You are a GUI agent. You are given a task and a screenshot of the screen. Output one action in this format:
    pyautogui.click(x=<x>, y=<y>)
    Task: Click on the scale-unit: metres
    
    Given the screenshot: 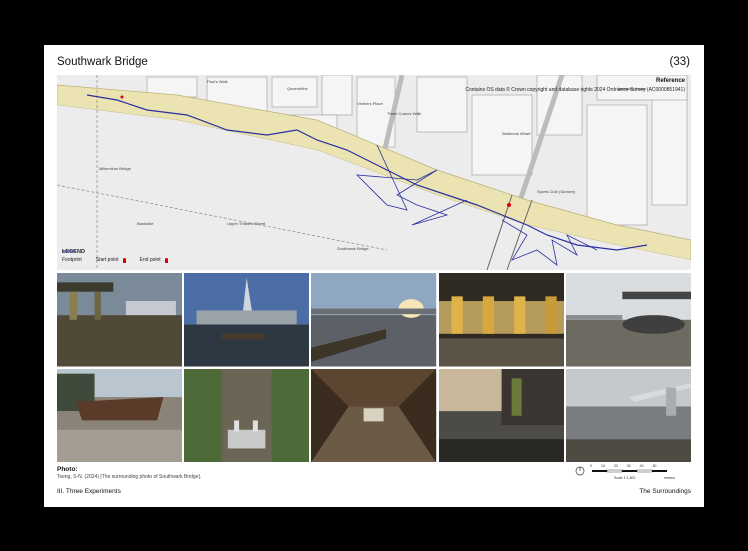 What is the action you would take?
    pyautogui.click(x=669, y=478)
    